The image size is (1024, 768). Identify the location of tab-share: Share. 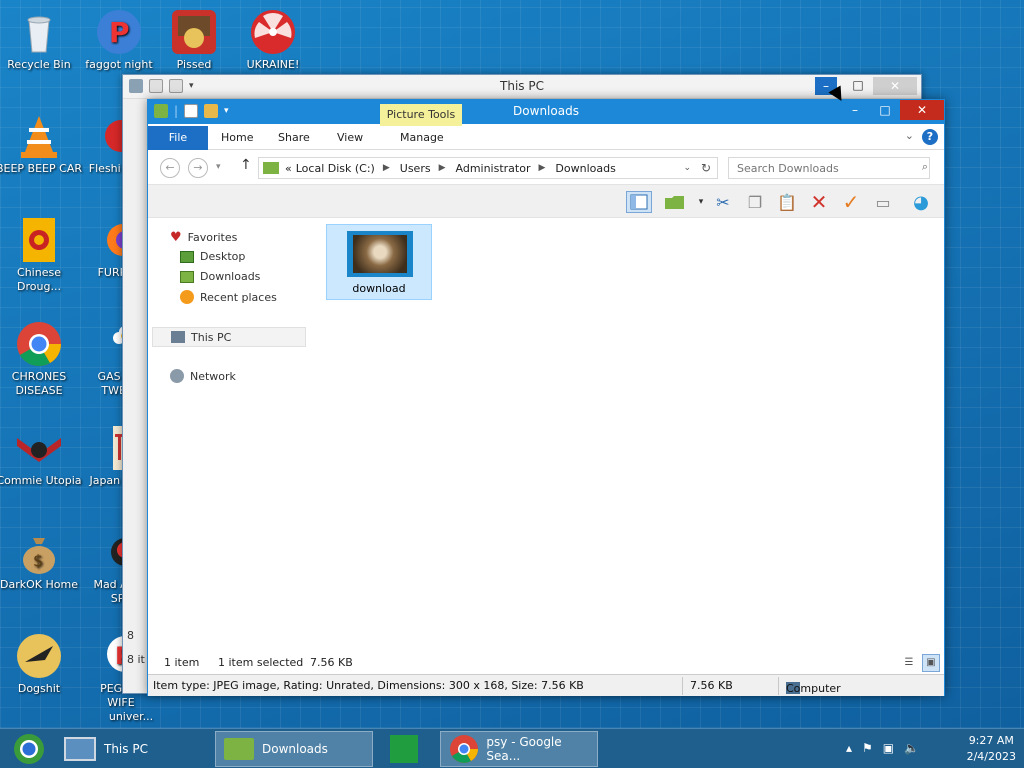
(294, 139).